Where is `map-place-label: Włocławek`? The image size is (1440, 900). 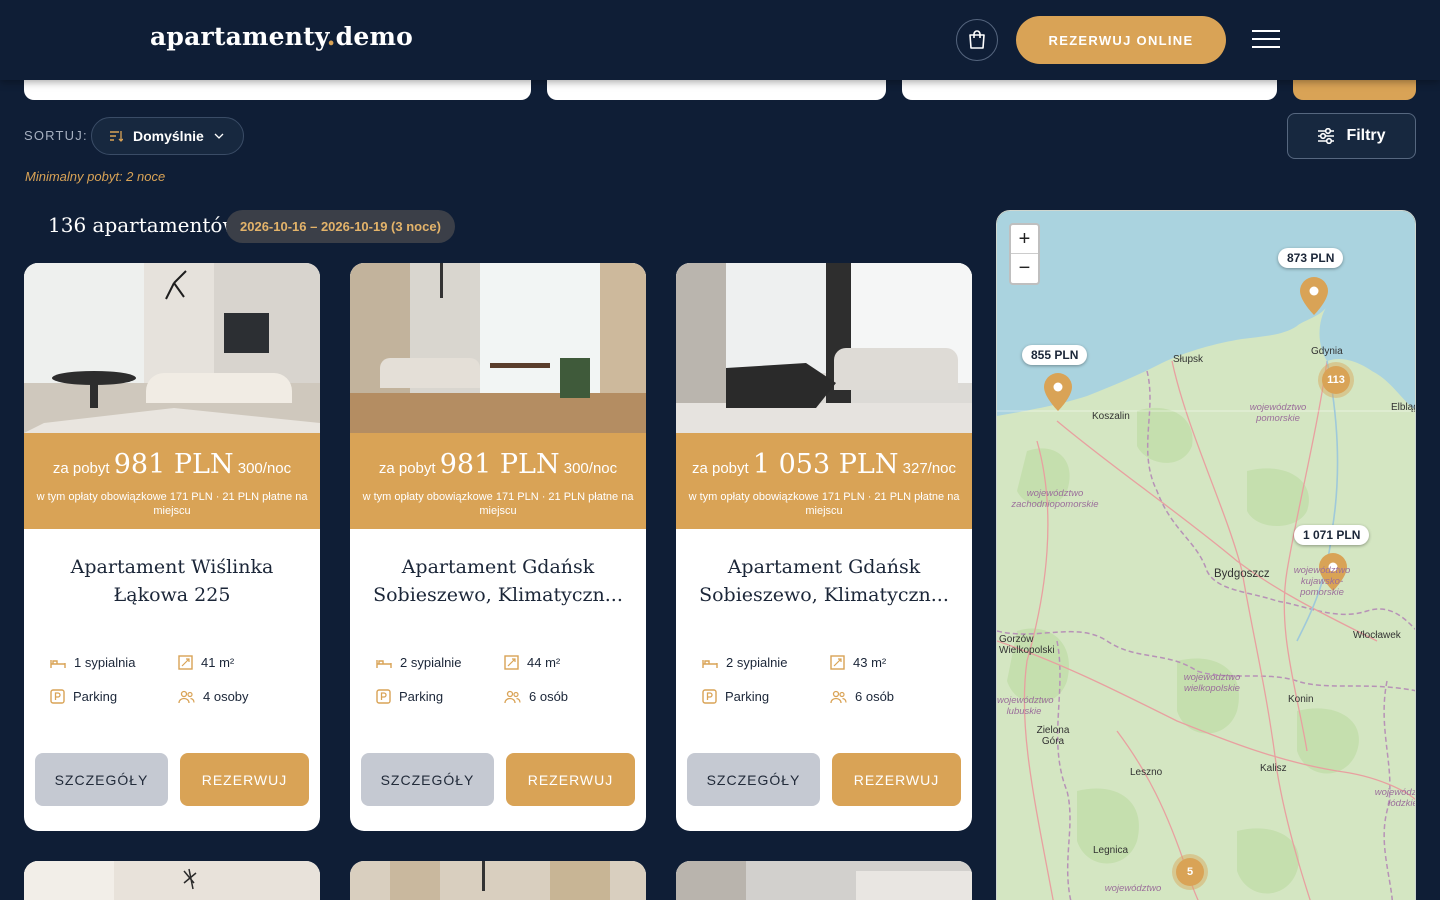
map-place-label: Włocławek is located at coordinates (1377, 635).